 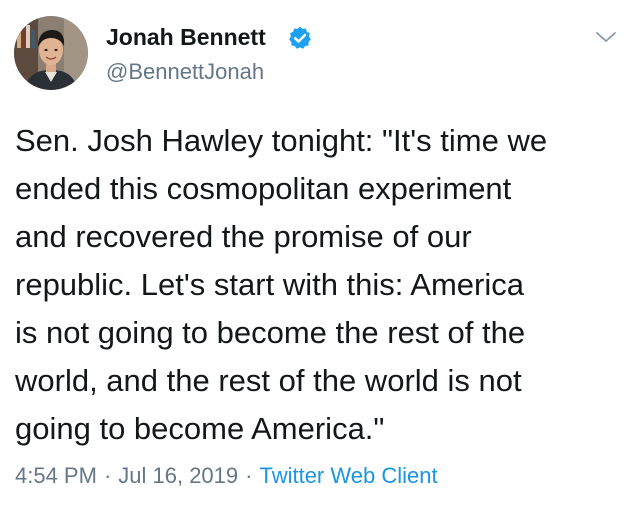 I want to click on tweet-meta: 4:54 PM · Jul 16, 2019 · Twitter Web Client, so click(x=226, y=476).